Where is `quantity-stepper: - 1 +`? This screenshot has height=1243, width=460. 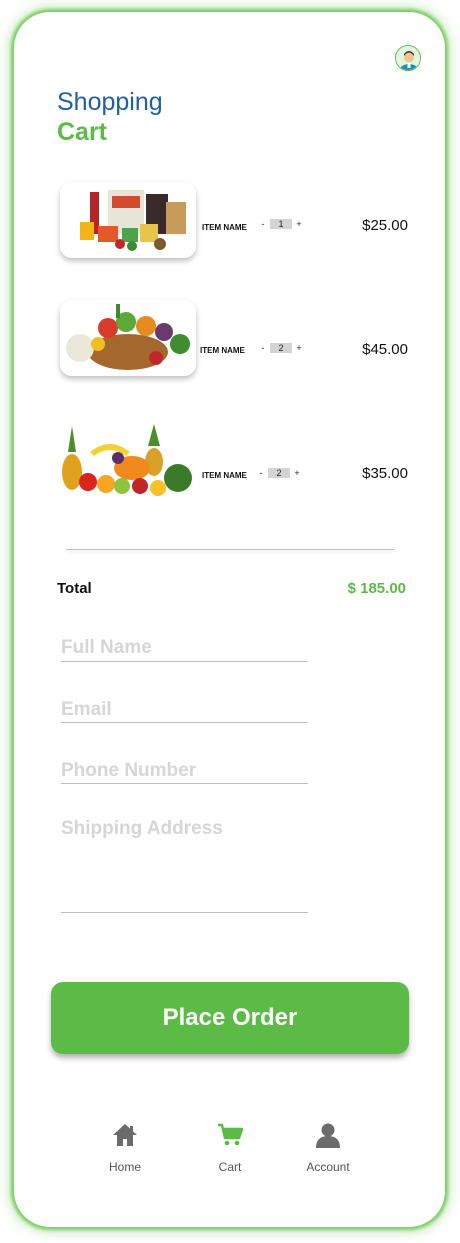
quantity-stepper: - 1 + is located at coordinates (281, 224).